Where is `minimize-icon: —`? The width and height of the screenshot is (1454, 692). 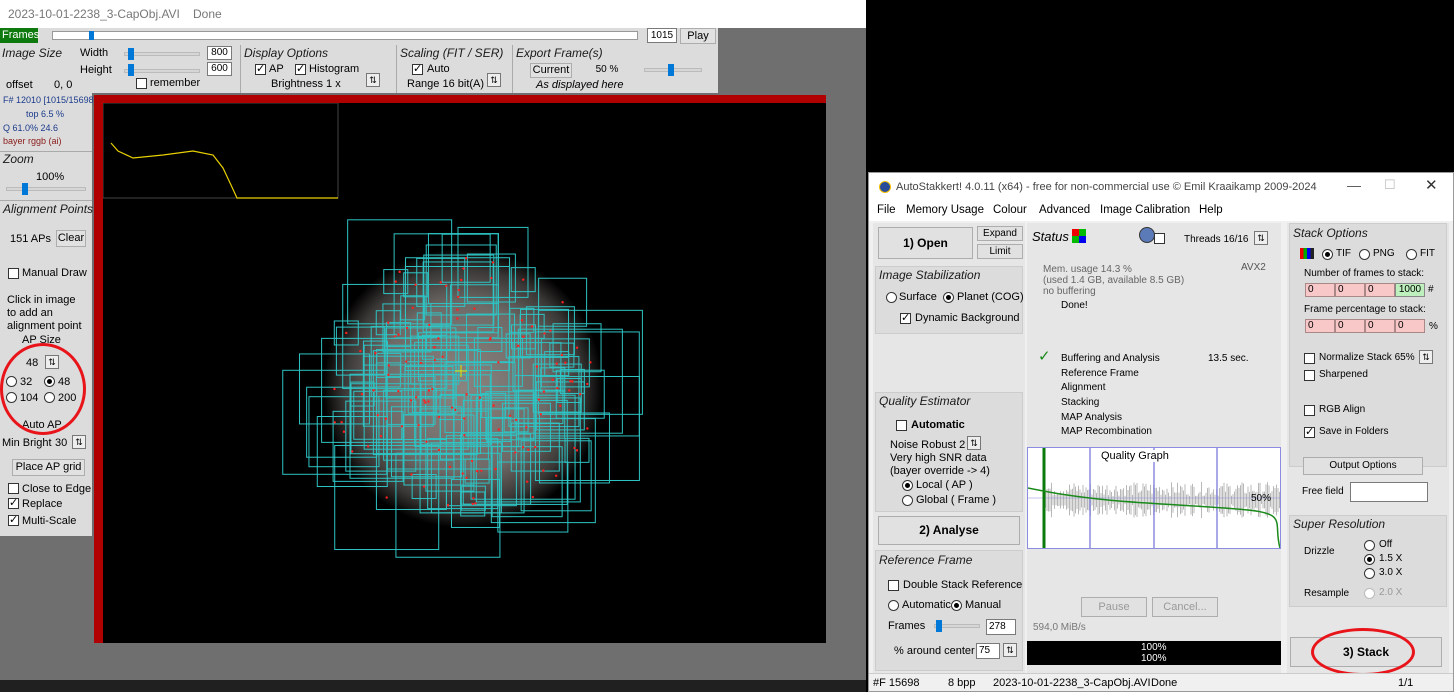
minimize-icon: — is located at coordinates (1354, 185).